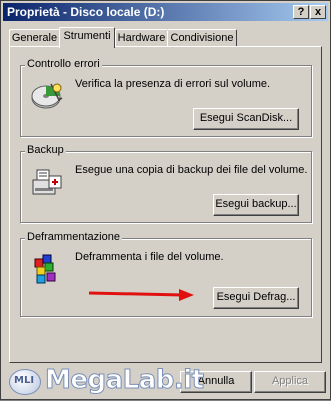 Image resolution: width=331 pixels, height=401 pixels. What do you see at coordinates (202, 38) in the screenshot?
I see `tab-condivisione: Condivisione` at bounding box center [202, 38].